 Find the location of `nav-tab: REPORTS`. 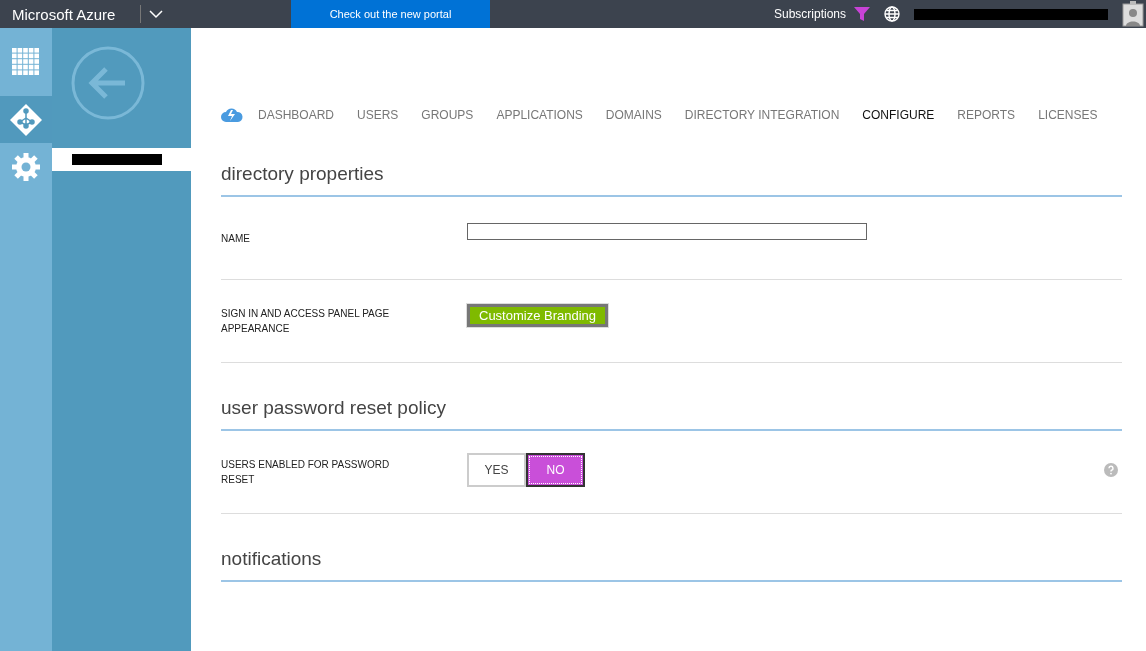

nav-tab: REPORTS is located at coordinates (986, 114).